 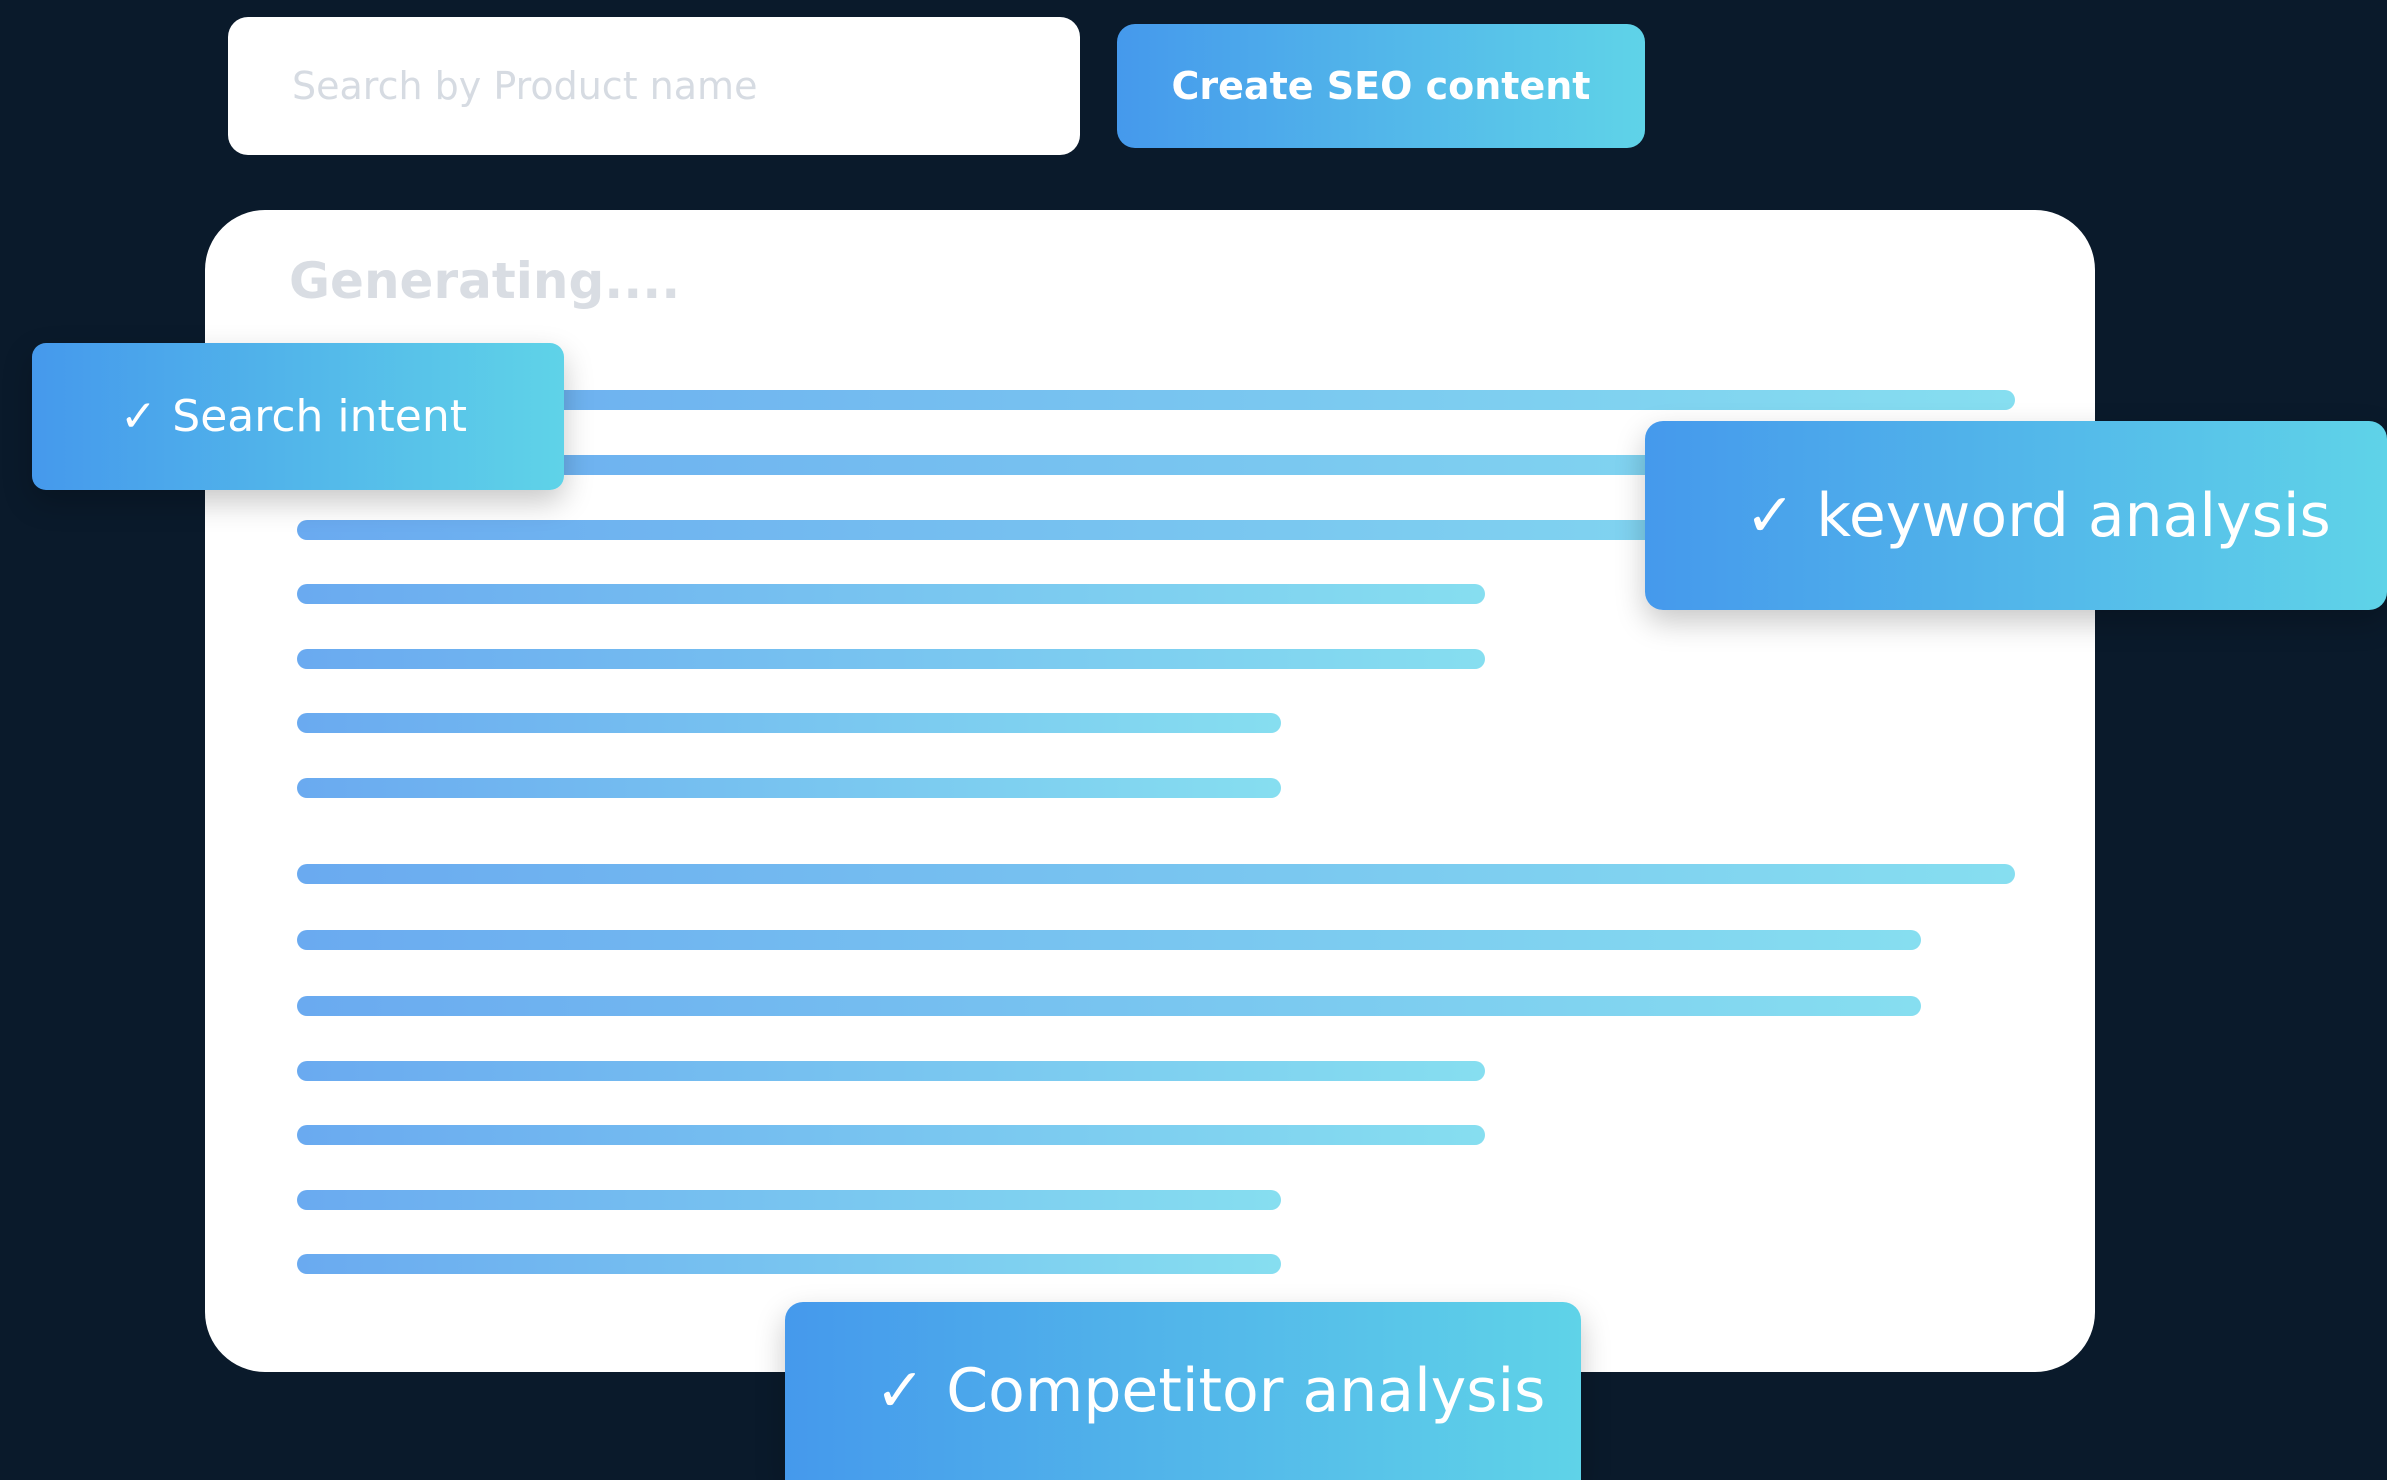 What do you see at coordinates (1381, 86) in the screenshot?
I see `create-seo-content-button: Create SEO content` at bounding box center [1381, 86].